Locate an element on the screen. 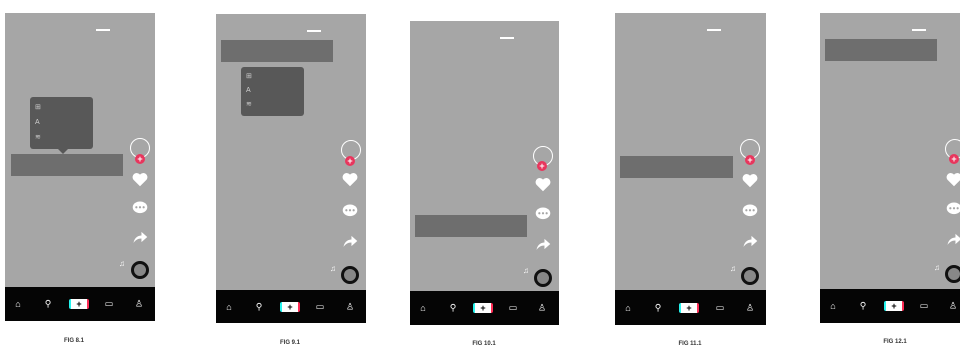  figure-label: FIG 12.1 is located at coordinates (895, 342).